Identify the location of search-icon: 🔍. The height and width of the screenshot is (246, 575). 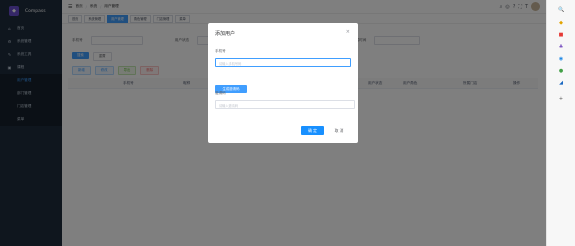
(561, 10).